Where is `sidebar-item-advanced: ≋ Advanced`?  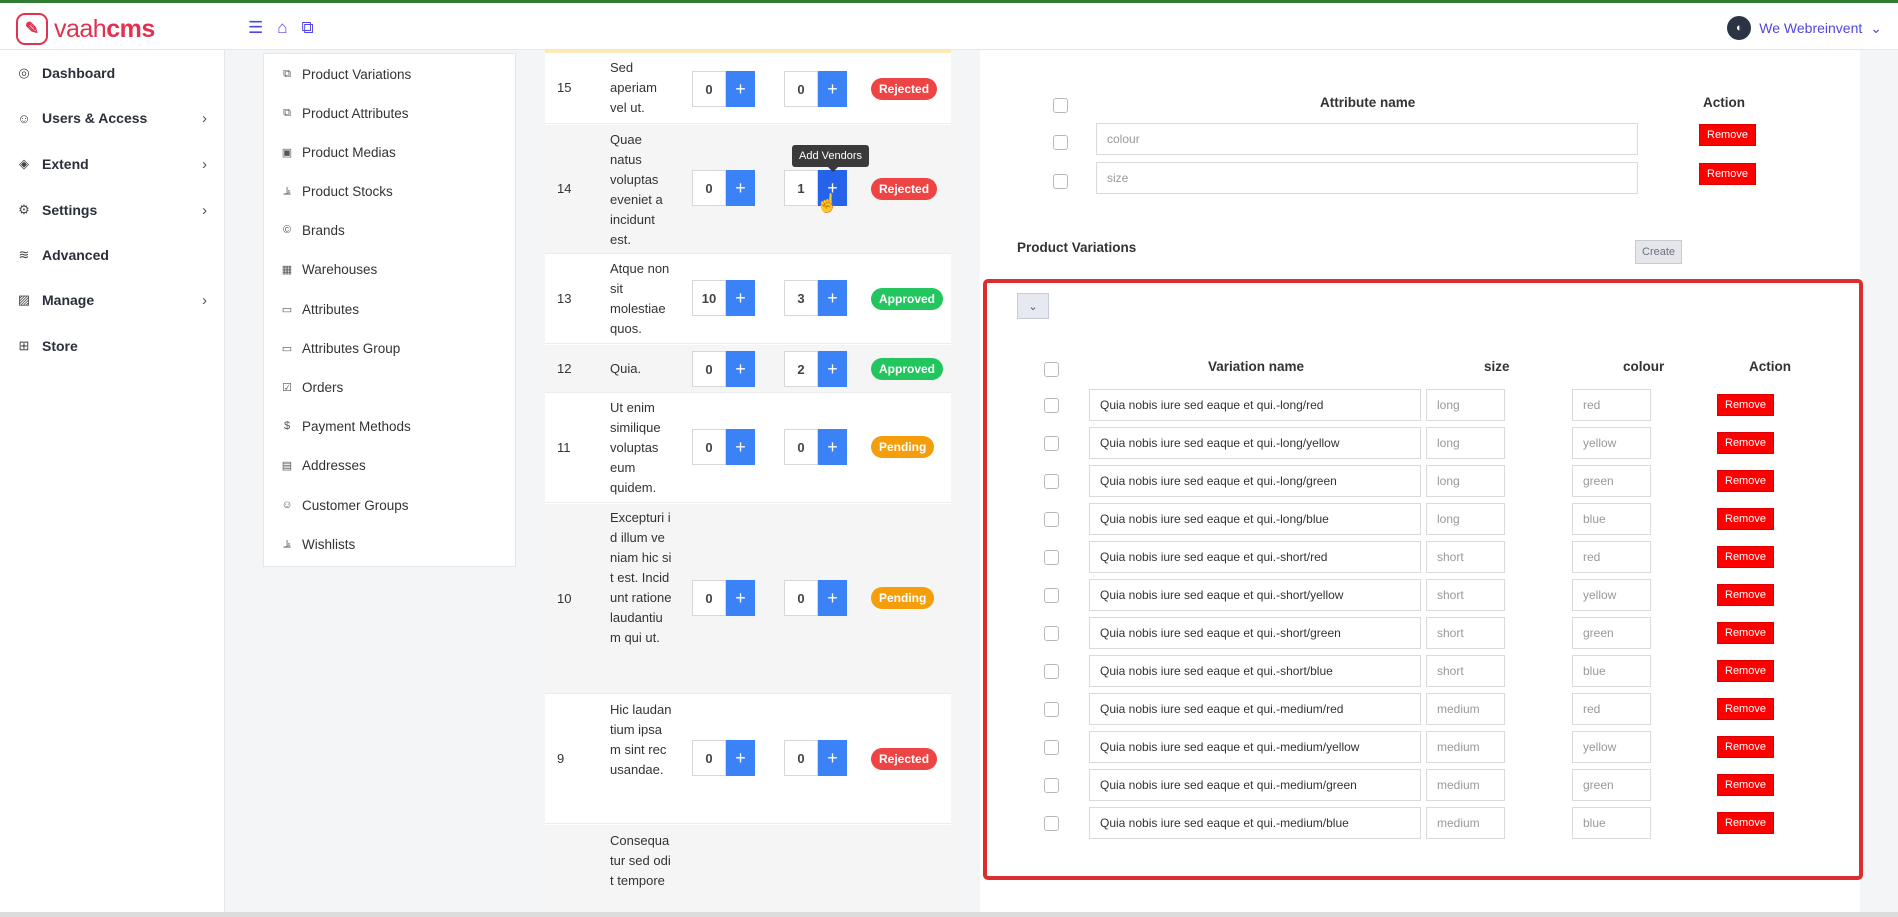
sidebar-item-advanced: ≋ Advanced is located at coordinates (112, 255).